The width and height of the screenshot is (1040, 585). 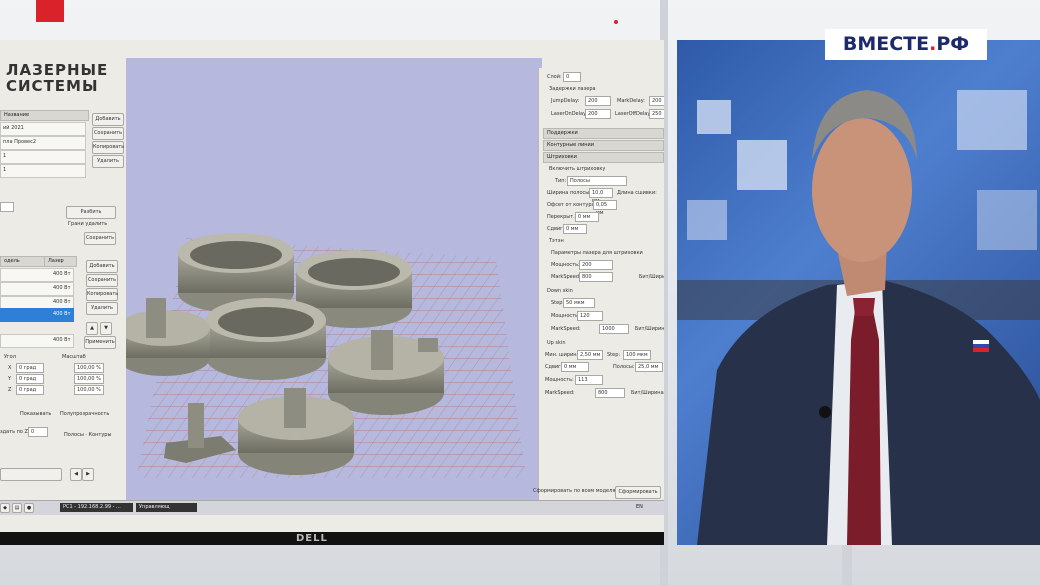 What do you see at coordinates (38, 432) in the screenshot?
I see `layer-z-input: 0` at bounding box center [38, 432].